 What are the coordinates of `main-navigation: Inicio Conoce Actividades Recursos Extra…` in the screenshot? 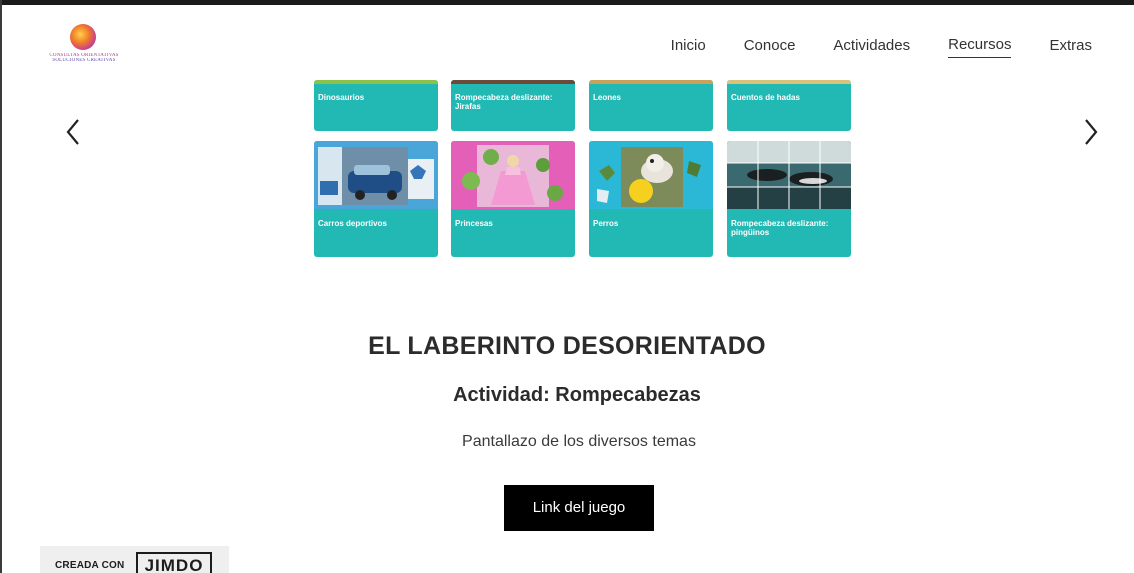 It's located at (881, 47).